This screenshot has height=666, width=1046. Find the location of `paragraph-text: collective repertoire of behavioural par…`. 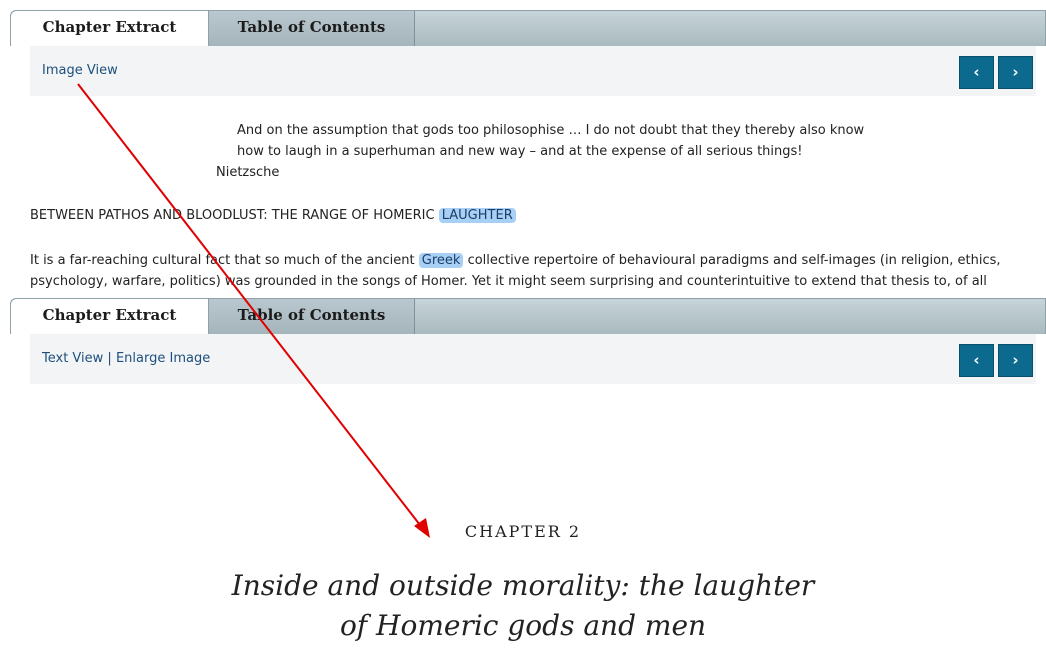

paragraph-text: collective repertoire of behavioural par… is located at coordinates (734, 260).